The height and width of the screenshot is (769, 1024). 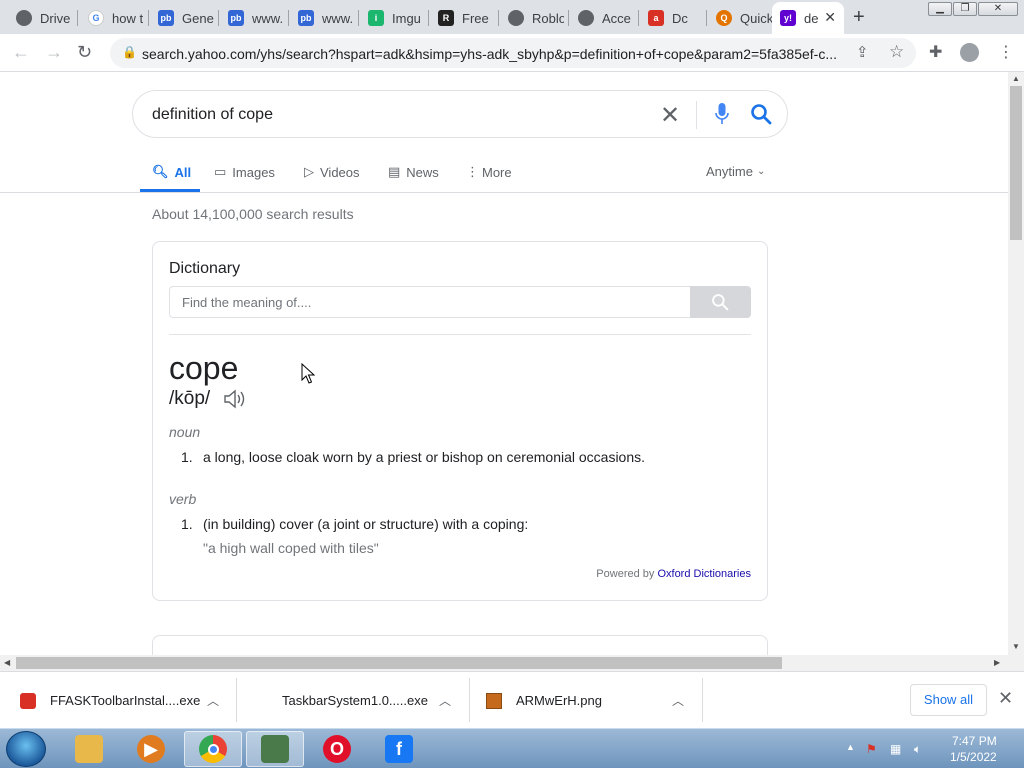 What do you see at coordinates (1016, 163) in the screenshot?
I see `vertical-scroll-thumb` at bounding box center [1016, 163].